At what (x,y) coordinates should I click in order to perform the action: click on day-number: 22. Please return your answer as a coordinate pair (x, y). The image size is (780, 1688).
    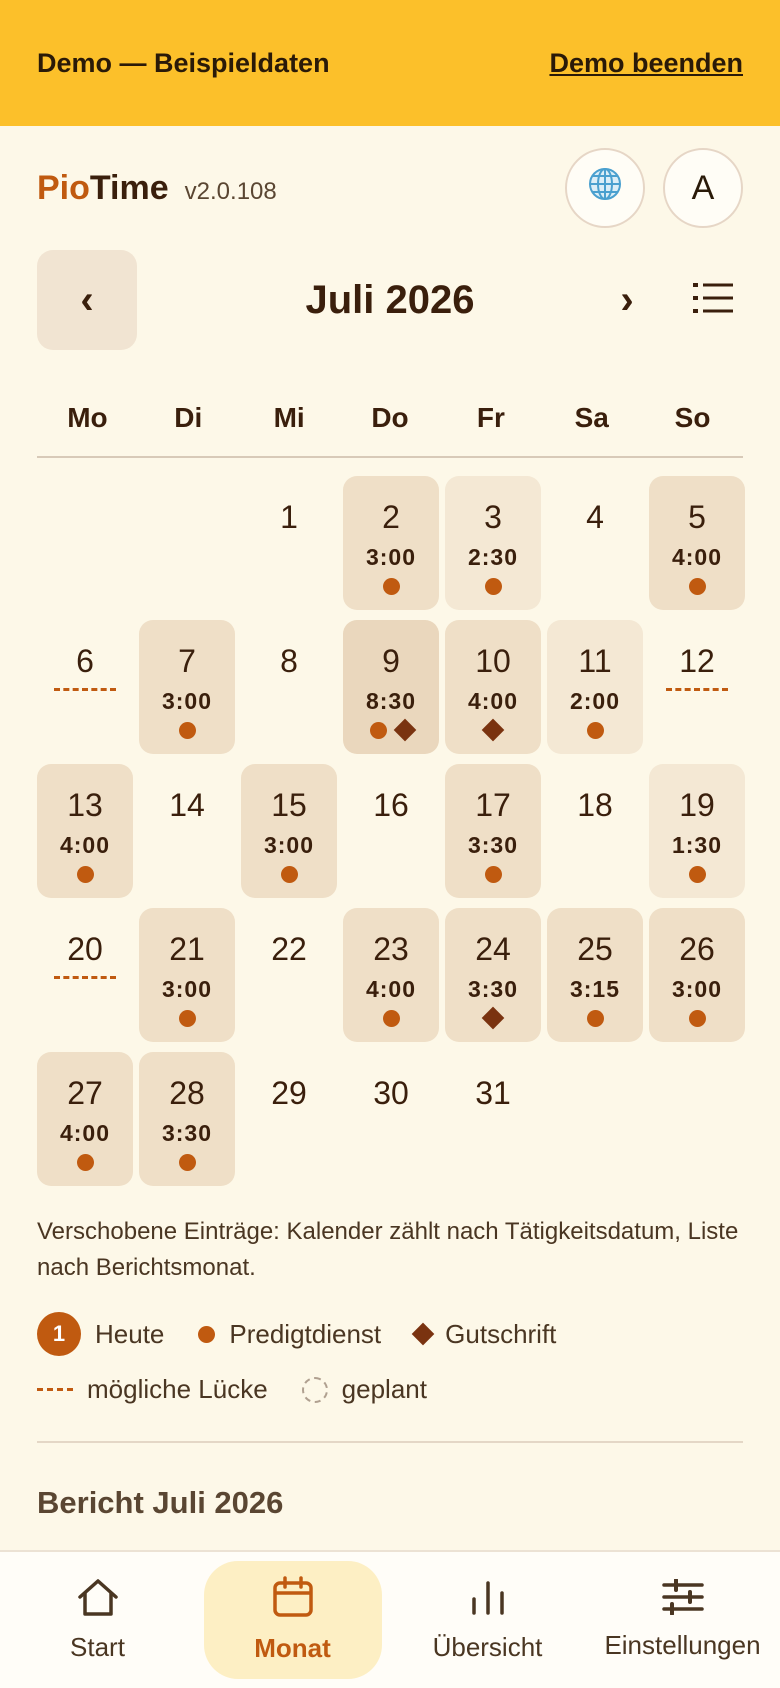
    Looking at the image, I should click on (289, 949).